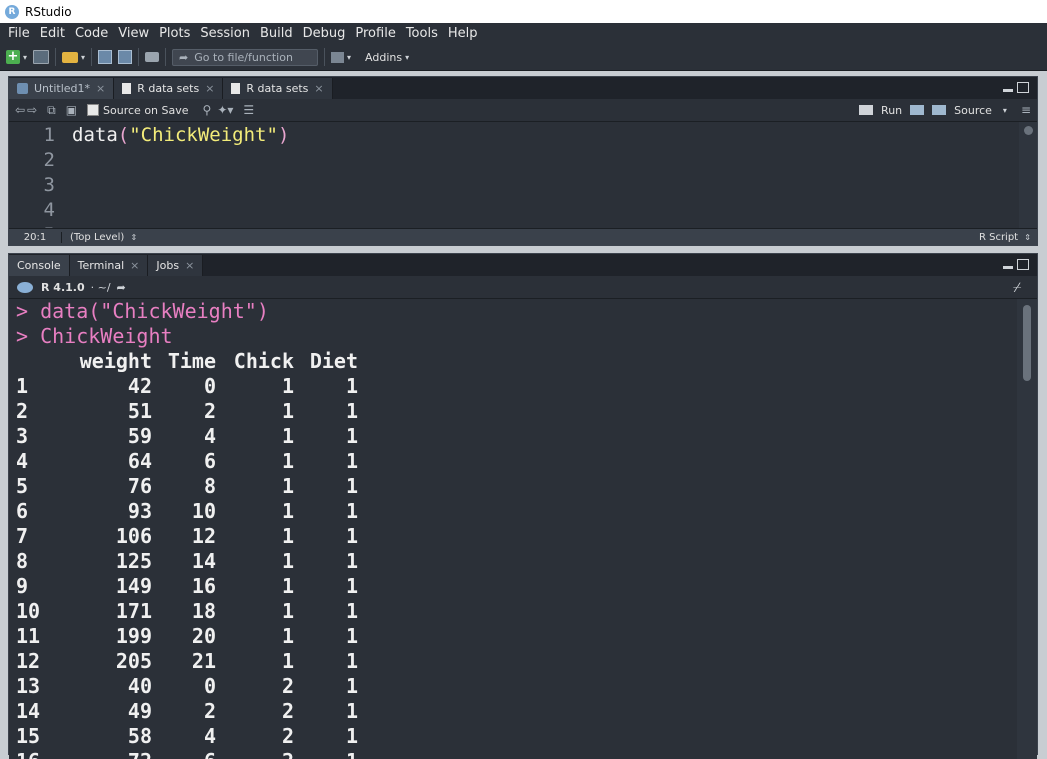 This screenshot has width=1047, height=759. I want to click on save-icon: ▣, so click(71, 110).